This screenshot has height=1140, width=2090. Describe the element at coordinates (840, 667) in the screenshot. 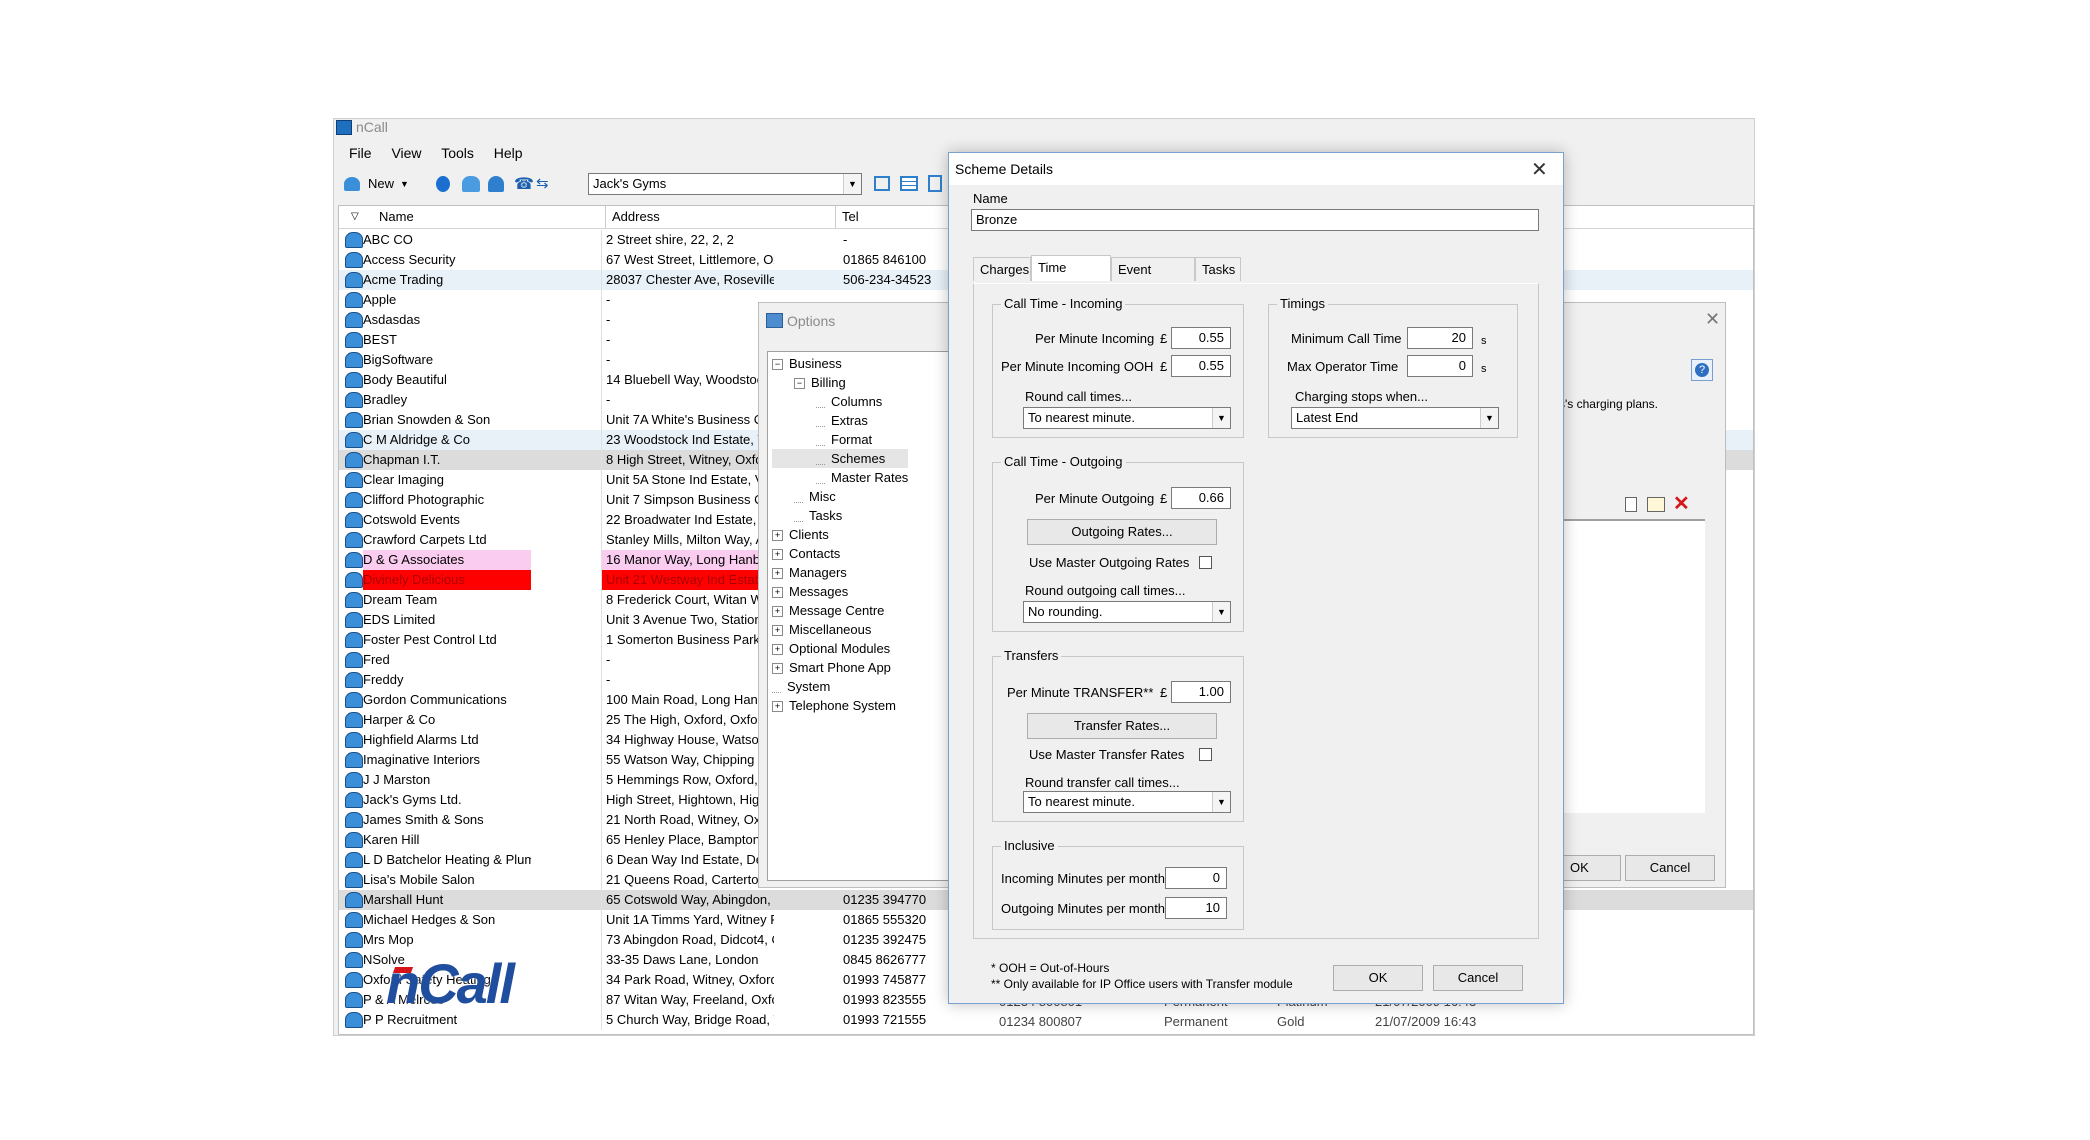

I see `tree-item: + Smart Phone App` at that location.